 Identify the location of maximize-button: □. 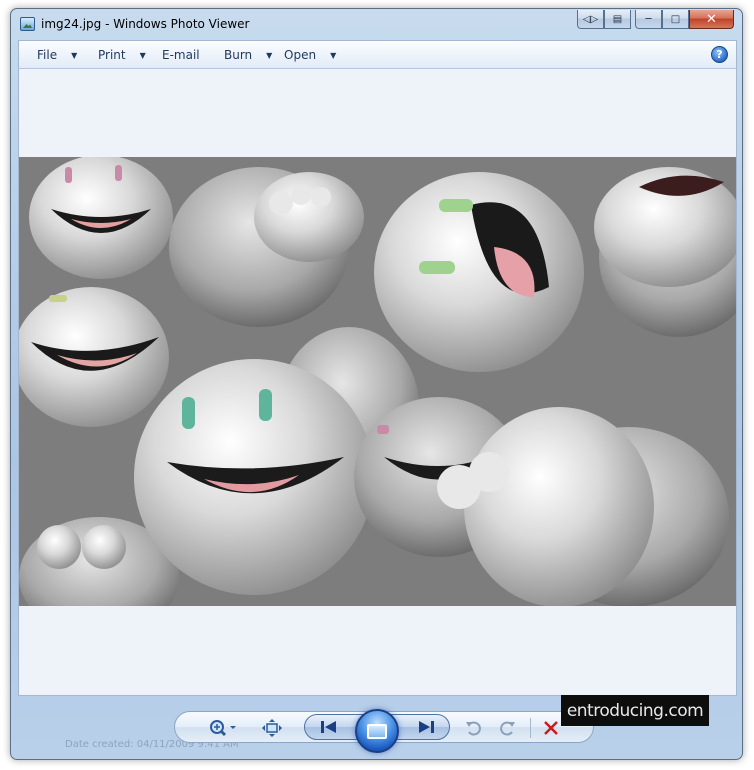
(675, 19).